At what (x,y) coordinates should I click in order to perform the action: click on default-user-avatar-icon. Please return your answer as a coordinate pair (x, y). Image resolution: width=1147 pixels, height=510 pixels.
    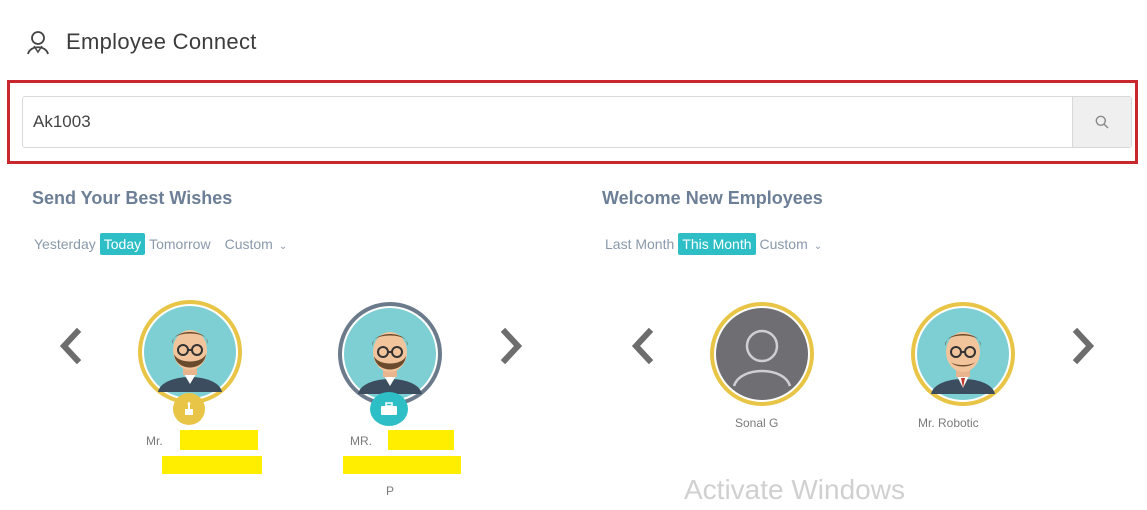
    Looking at the image, I should click on (762, 354).